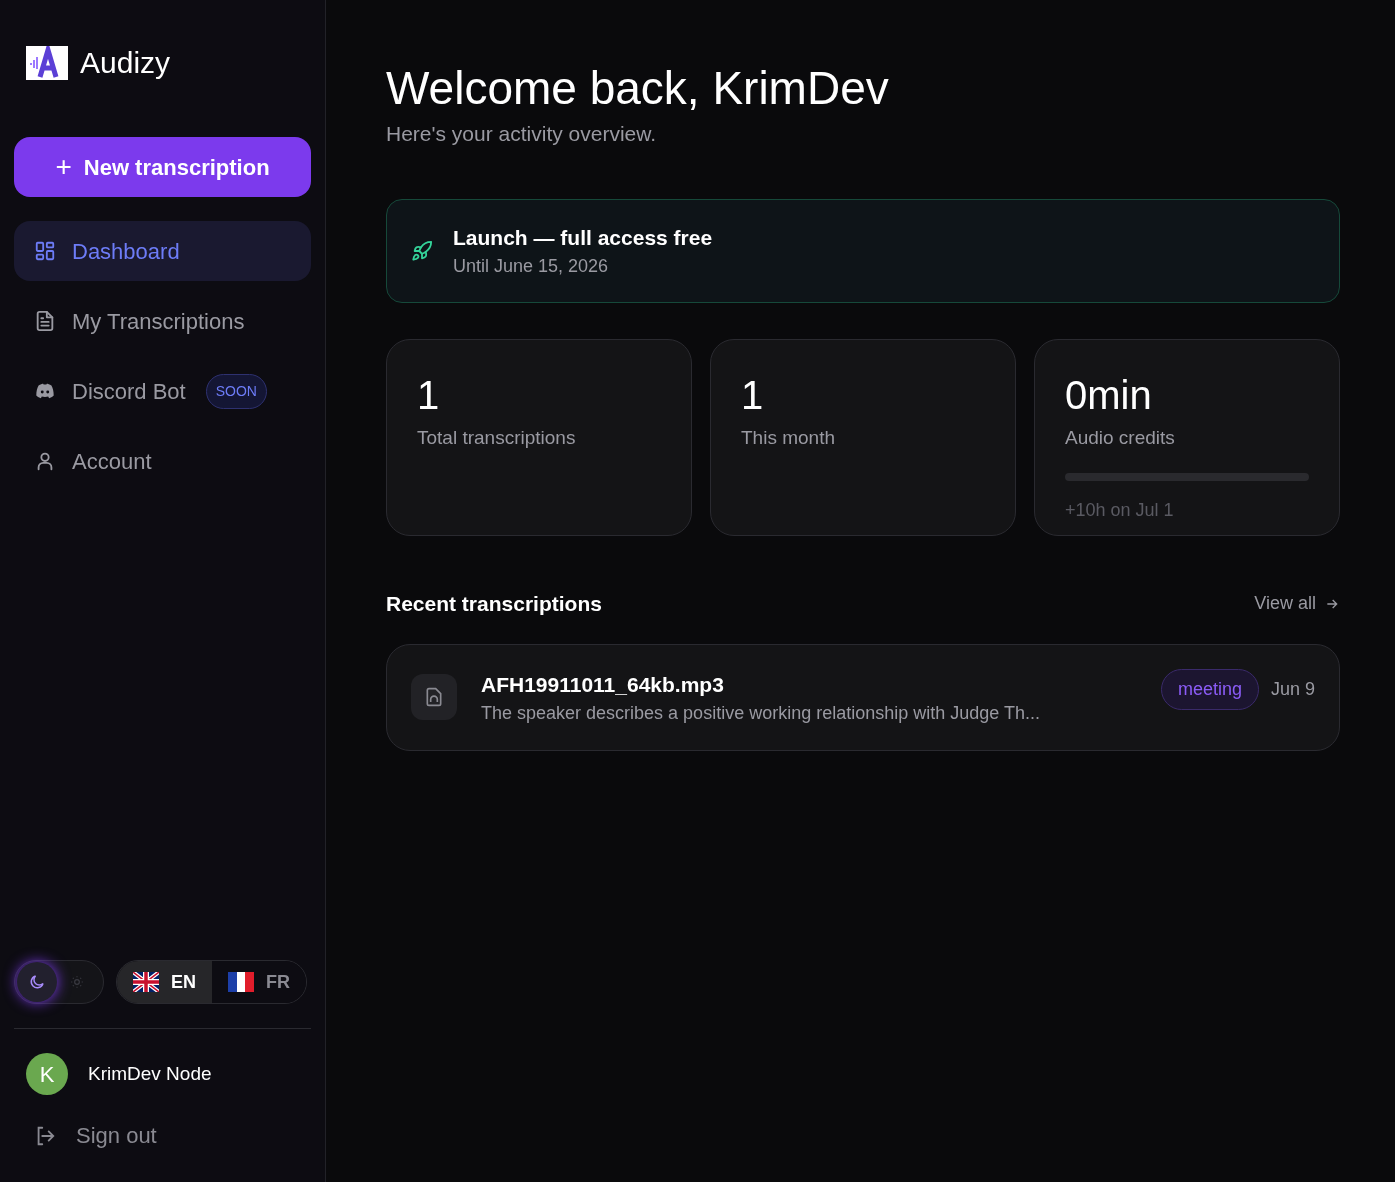 Image resolution: width=1395 pixels, height=1182 pixels. Describe the element at coordinates (788, 438) in the screenshot. I see `stat-label: This month` at that location.